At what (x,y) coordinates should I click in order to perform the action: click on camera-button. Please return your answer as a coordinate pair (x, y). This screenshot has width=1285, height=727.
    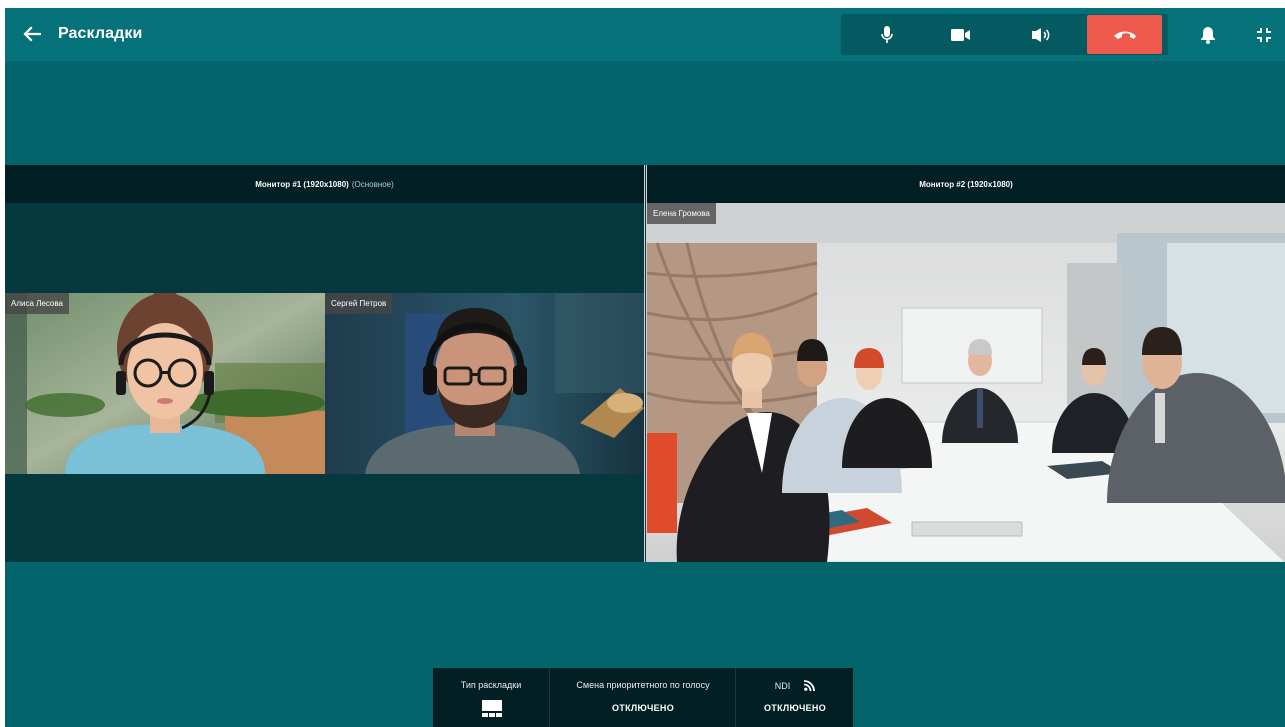
    Looking at the image, I should click on (961, 34).